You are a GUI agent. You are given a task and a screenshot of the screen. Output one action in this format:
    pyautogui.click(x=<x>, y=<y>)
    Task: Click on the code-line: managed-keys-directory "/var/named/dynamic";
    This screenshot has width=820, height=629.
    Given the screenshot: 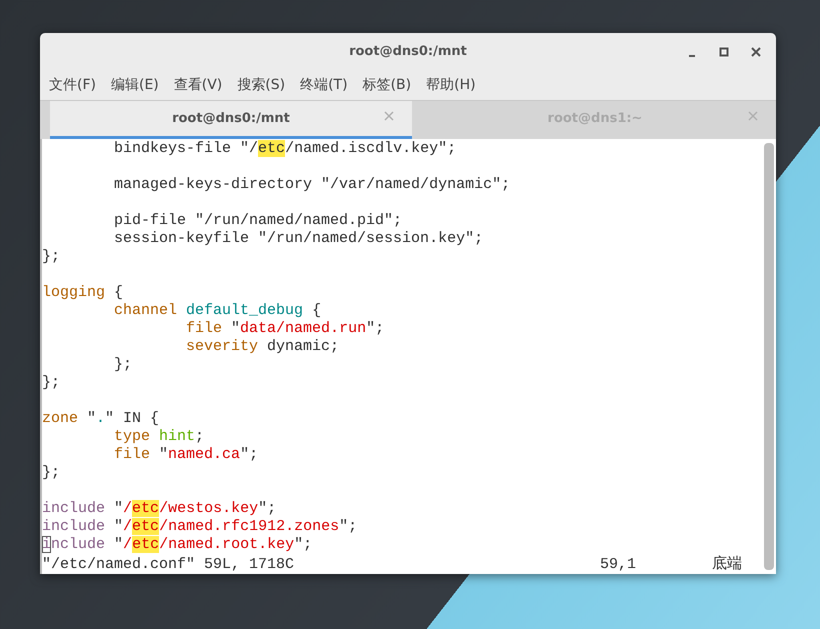 What is the action you would take?
    pyautogui.click(x=312, y=185)
    